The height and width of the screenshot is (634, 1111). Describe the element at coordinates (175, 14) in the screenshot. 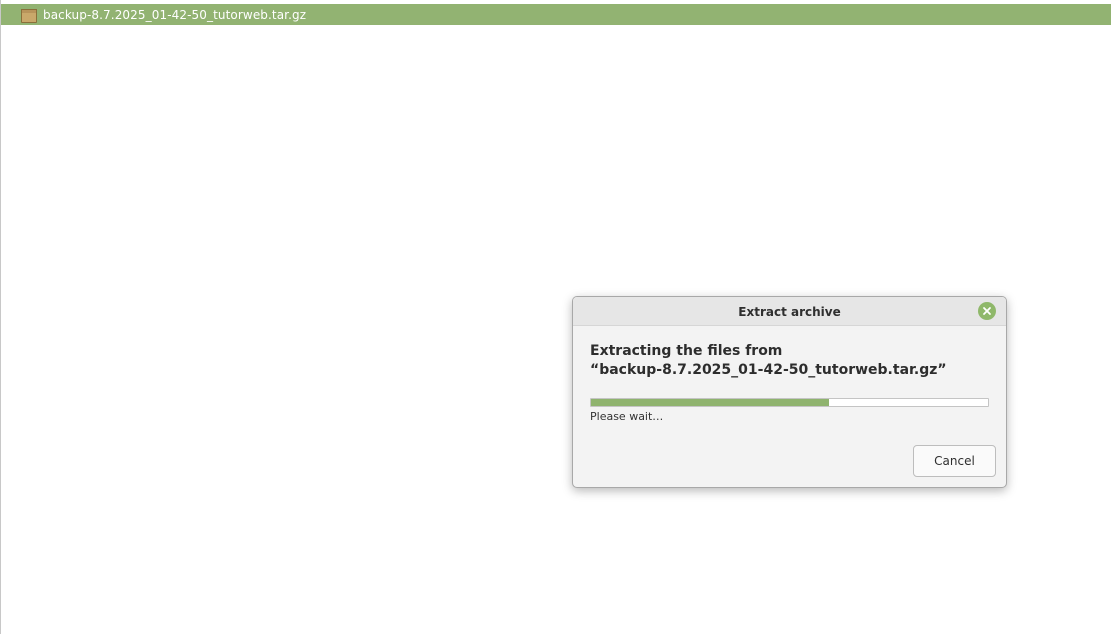

I see `file-name: backup-8.7.2025_01-42-50_tutorweb.tar.gz` at that location.